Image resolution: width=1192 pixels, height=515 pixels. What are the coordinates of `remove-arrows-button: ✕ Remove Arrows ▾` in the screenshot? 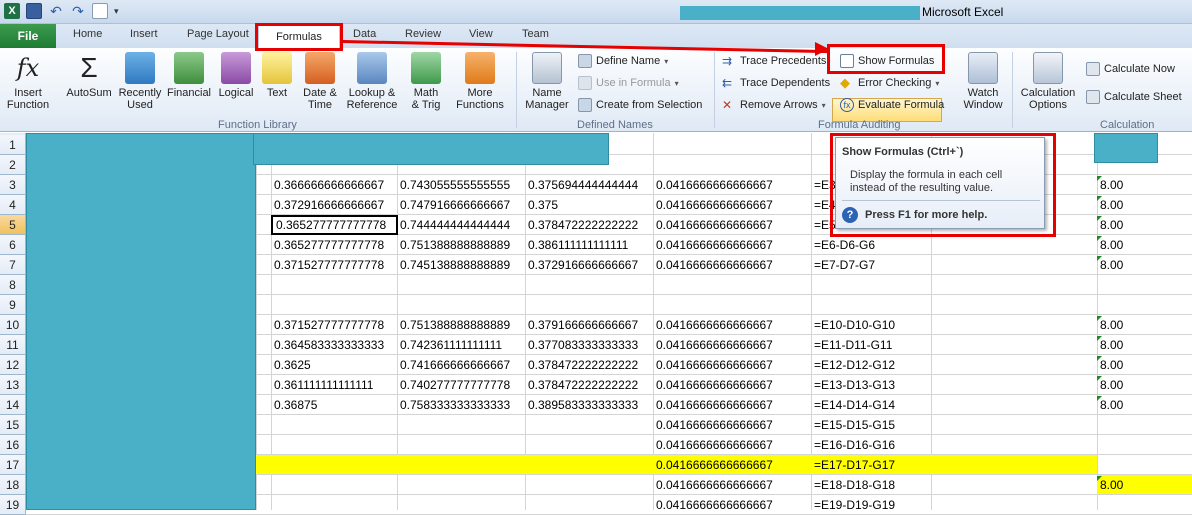 It's located at (774, 105).